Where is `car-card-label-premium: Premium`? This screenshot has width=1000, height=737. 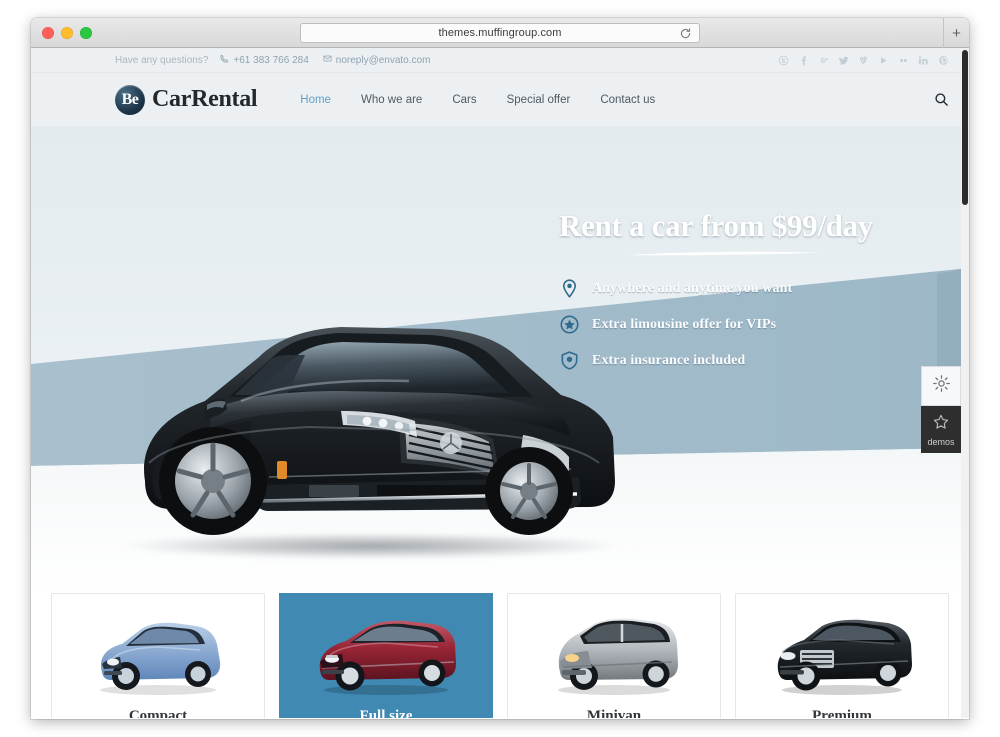 car-card-label-premium: Premium is located at coordinates (842, 713).